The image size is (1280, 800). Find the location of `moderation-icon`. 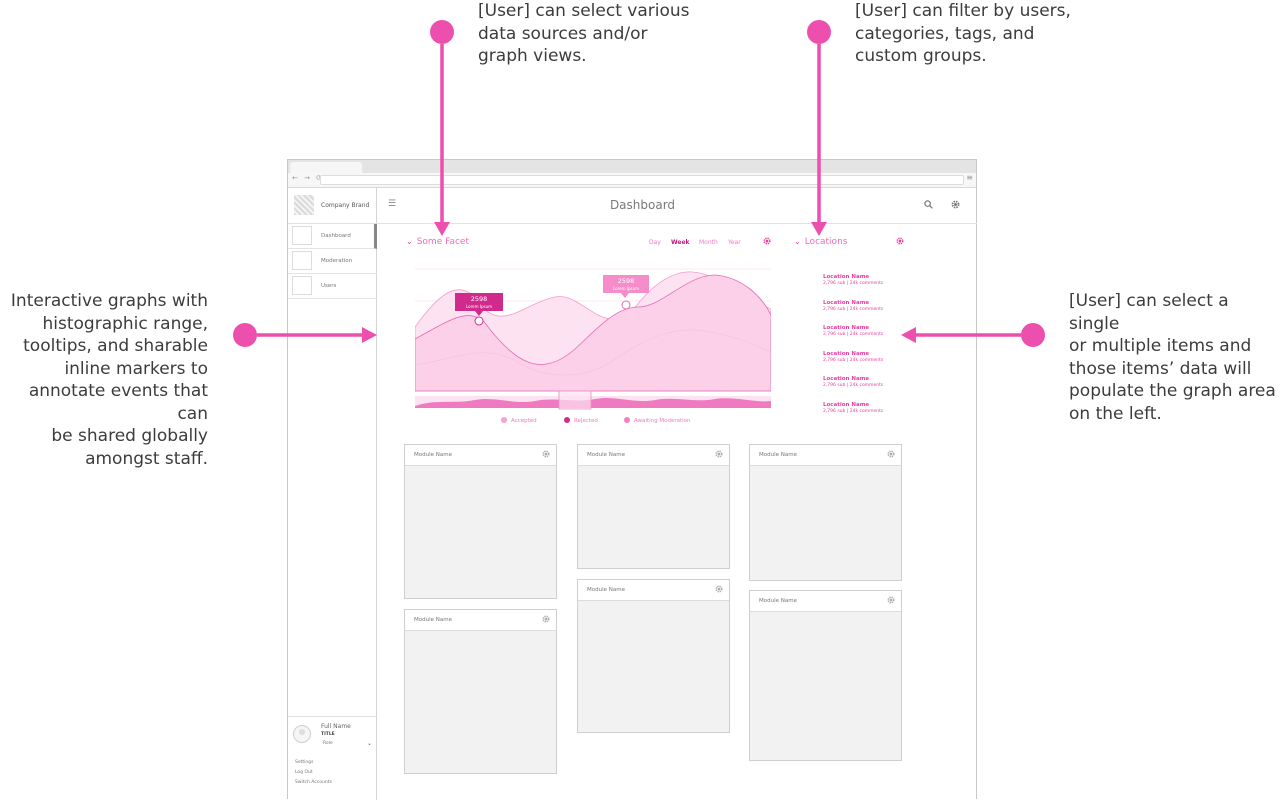

moderation-icon is located at coordinates (302, 260).